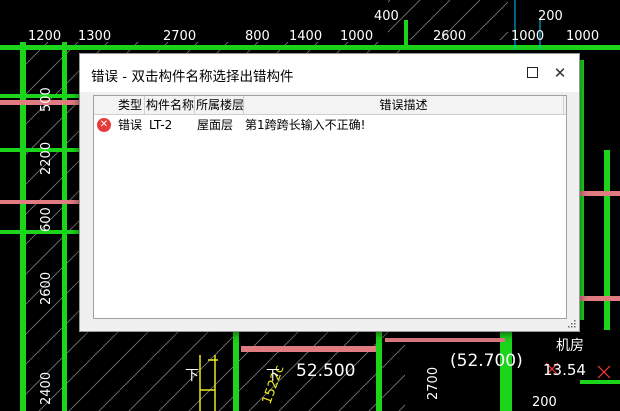 This screenshot has width=620, height=411. I want to click on table-row: ✕ 错误 LT-2 屋面层 第1跨跨长输入不正确!, so click(330, 125).